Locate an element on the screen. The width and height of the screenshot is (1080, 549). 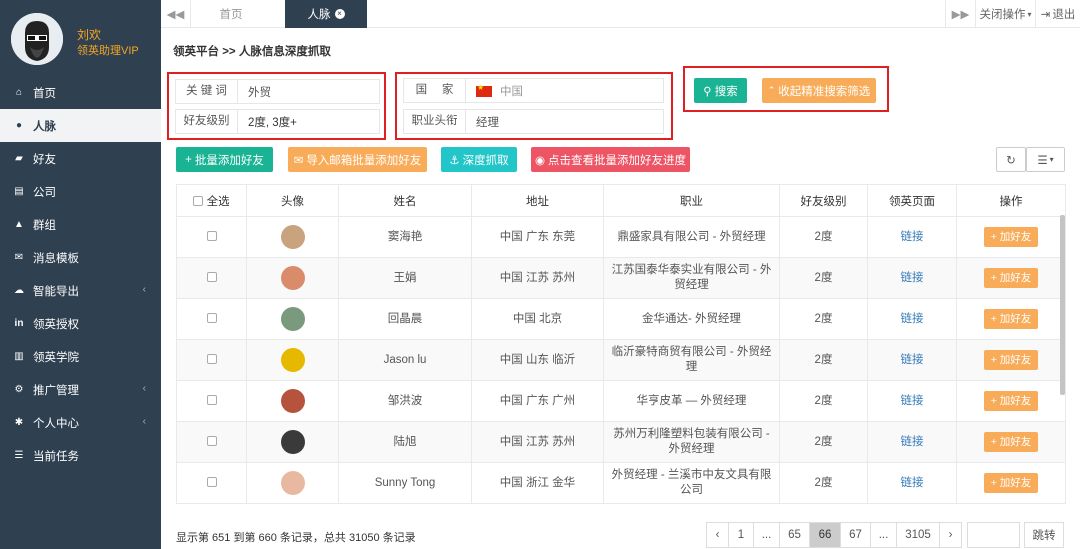
pager-next: › is located at coordinates (950, 535).